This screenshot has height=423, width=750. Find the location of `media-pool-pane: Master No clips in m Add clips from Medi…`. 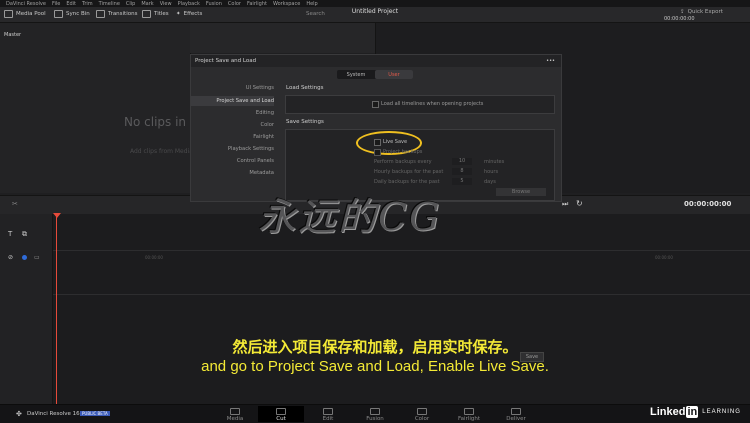

media-pool-pane: Master No clips in m Add clips from Medi… is located at coordinates (101, 108).